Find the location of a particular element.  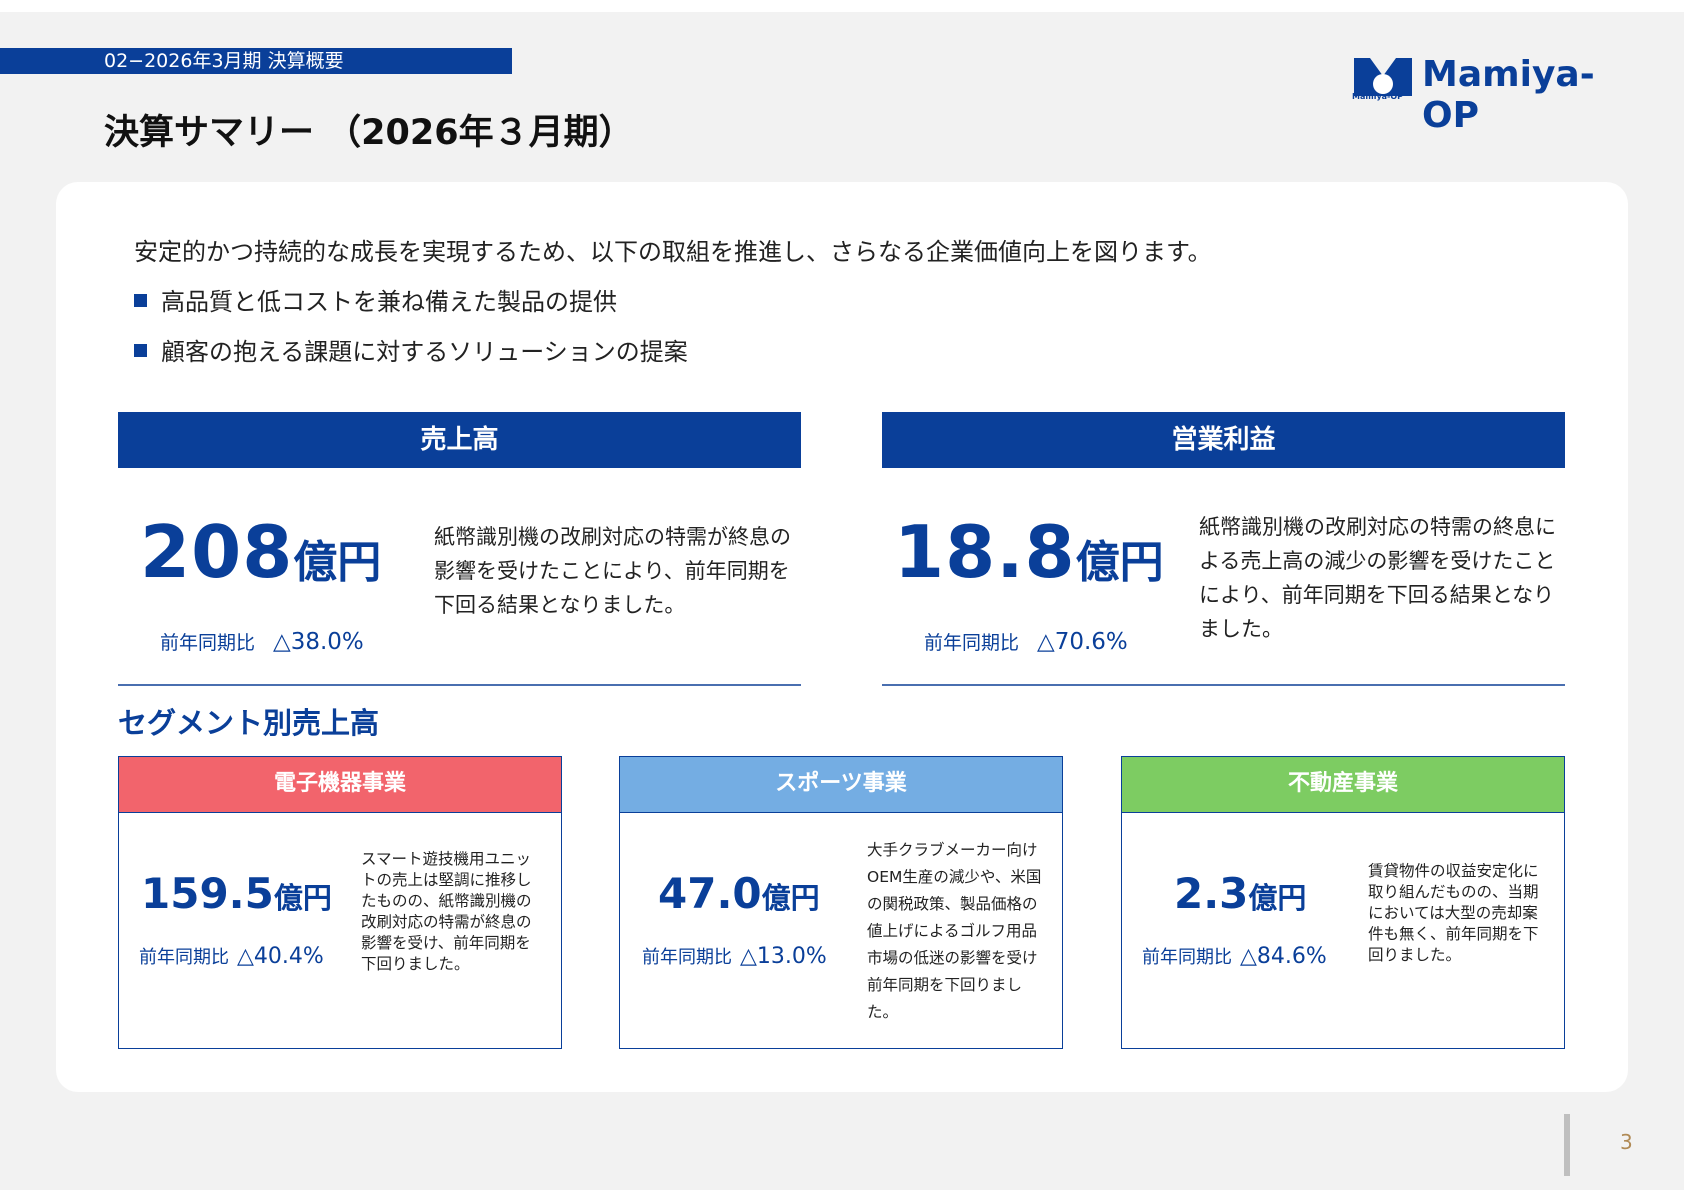

top-strip is located at coordinates (842, 6).